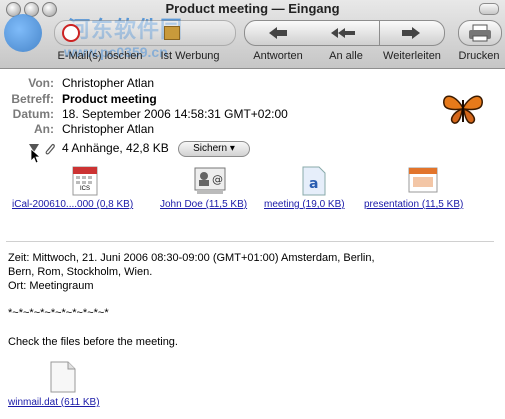  I want to click on attachment-link-ical: iCal-200610....000 (0,8 KB), so click(72, 204).